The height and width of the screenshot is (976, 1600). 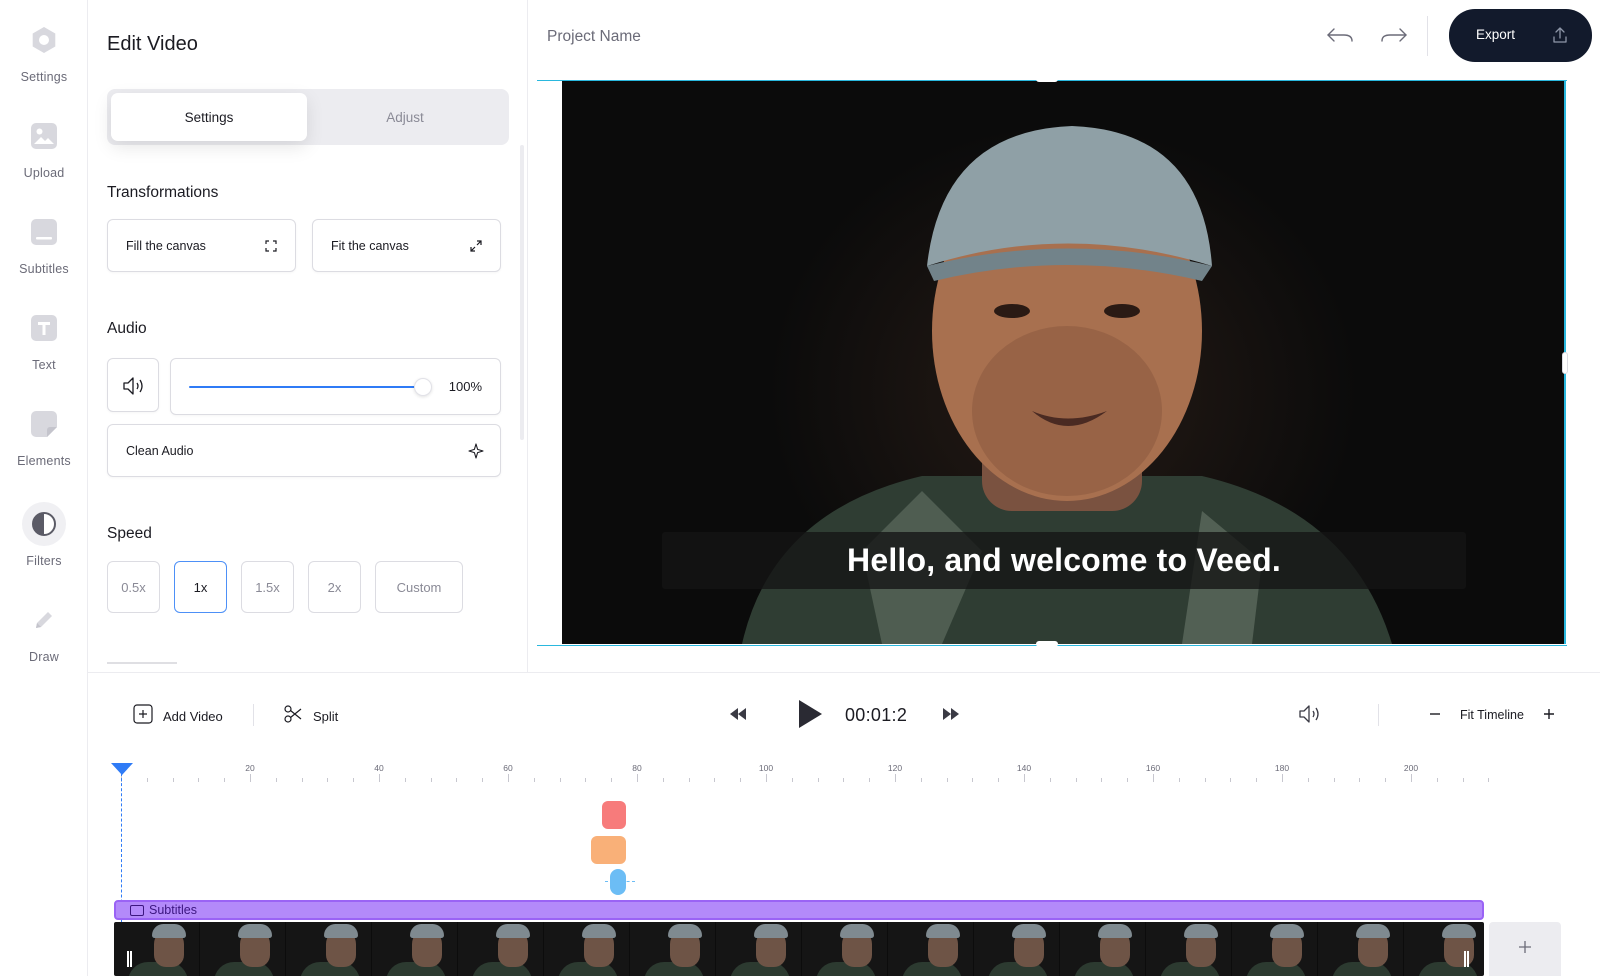 What do you see at coordinates (143, 716) in the screenshot?
I see `add-icon` at bounding box center [143, 716].